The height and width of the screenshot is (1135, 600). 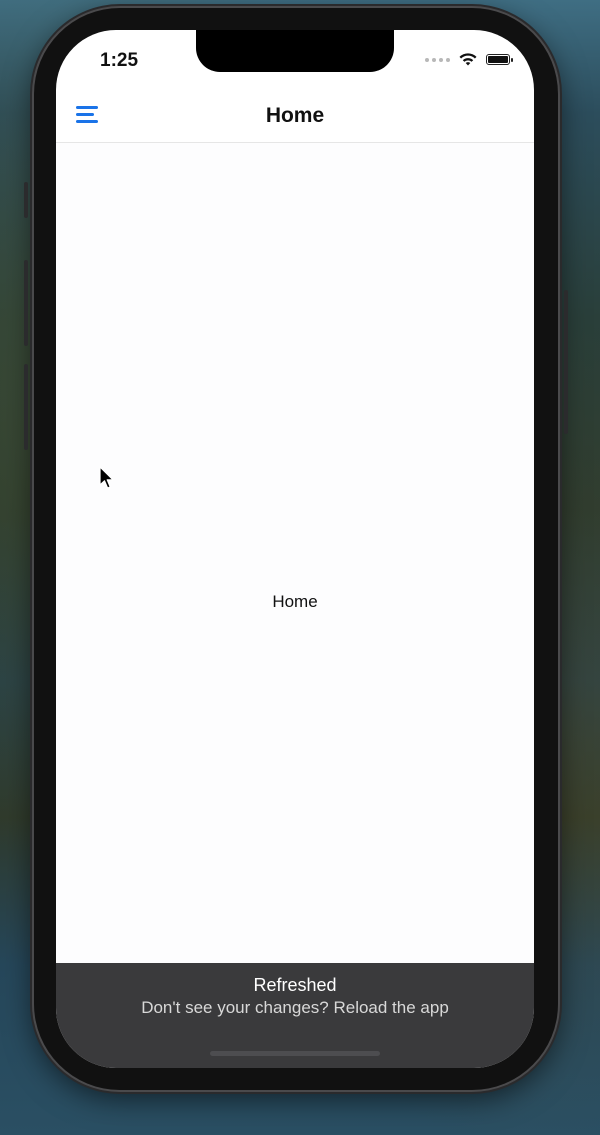 I want to click on toast-title: Refreshed, so click(x=295, y=985).